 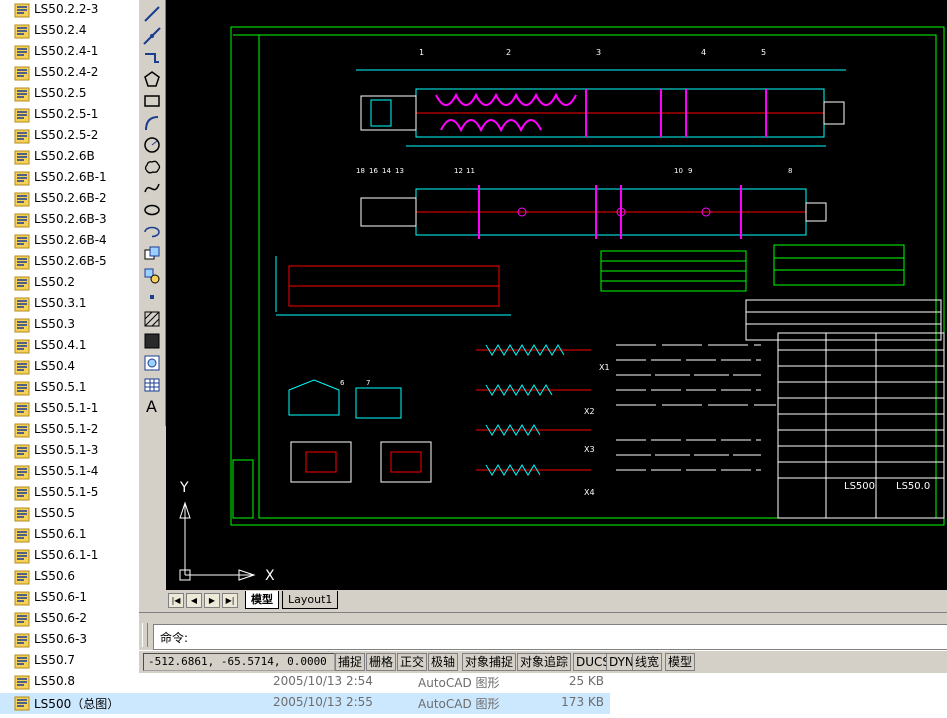 What do you see at coordinates (381, 662) in the screenshot?
I see `status-button: 栅格` at bounding box center [381, 662].